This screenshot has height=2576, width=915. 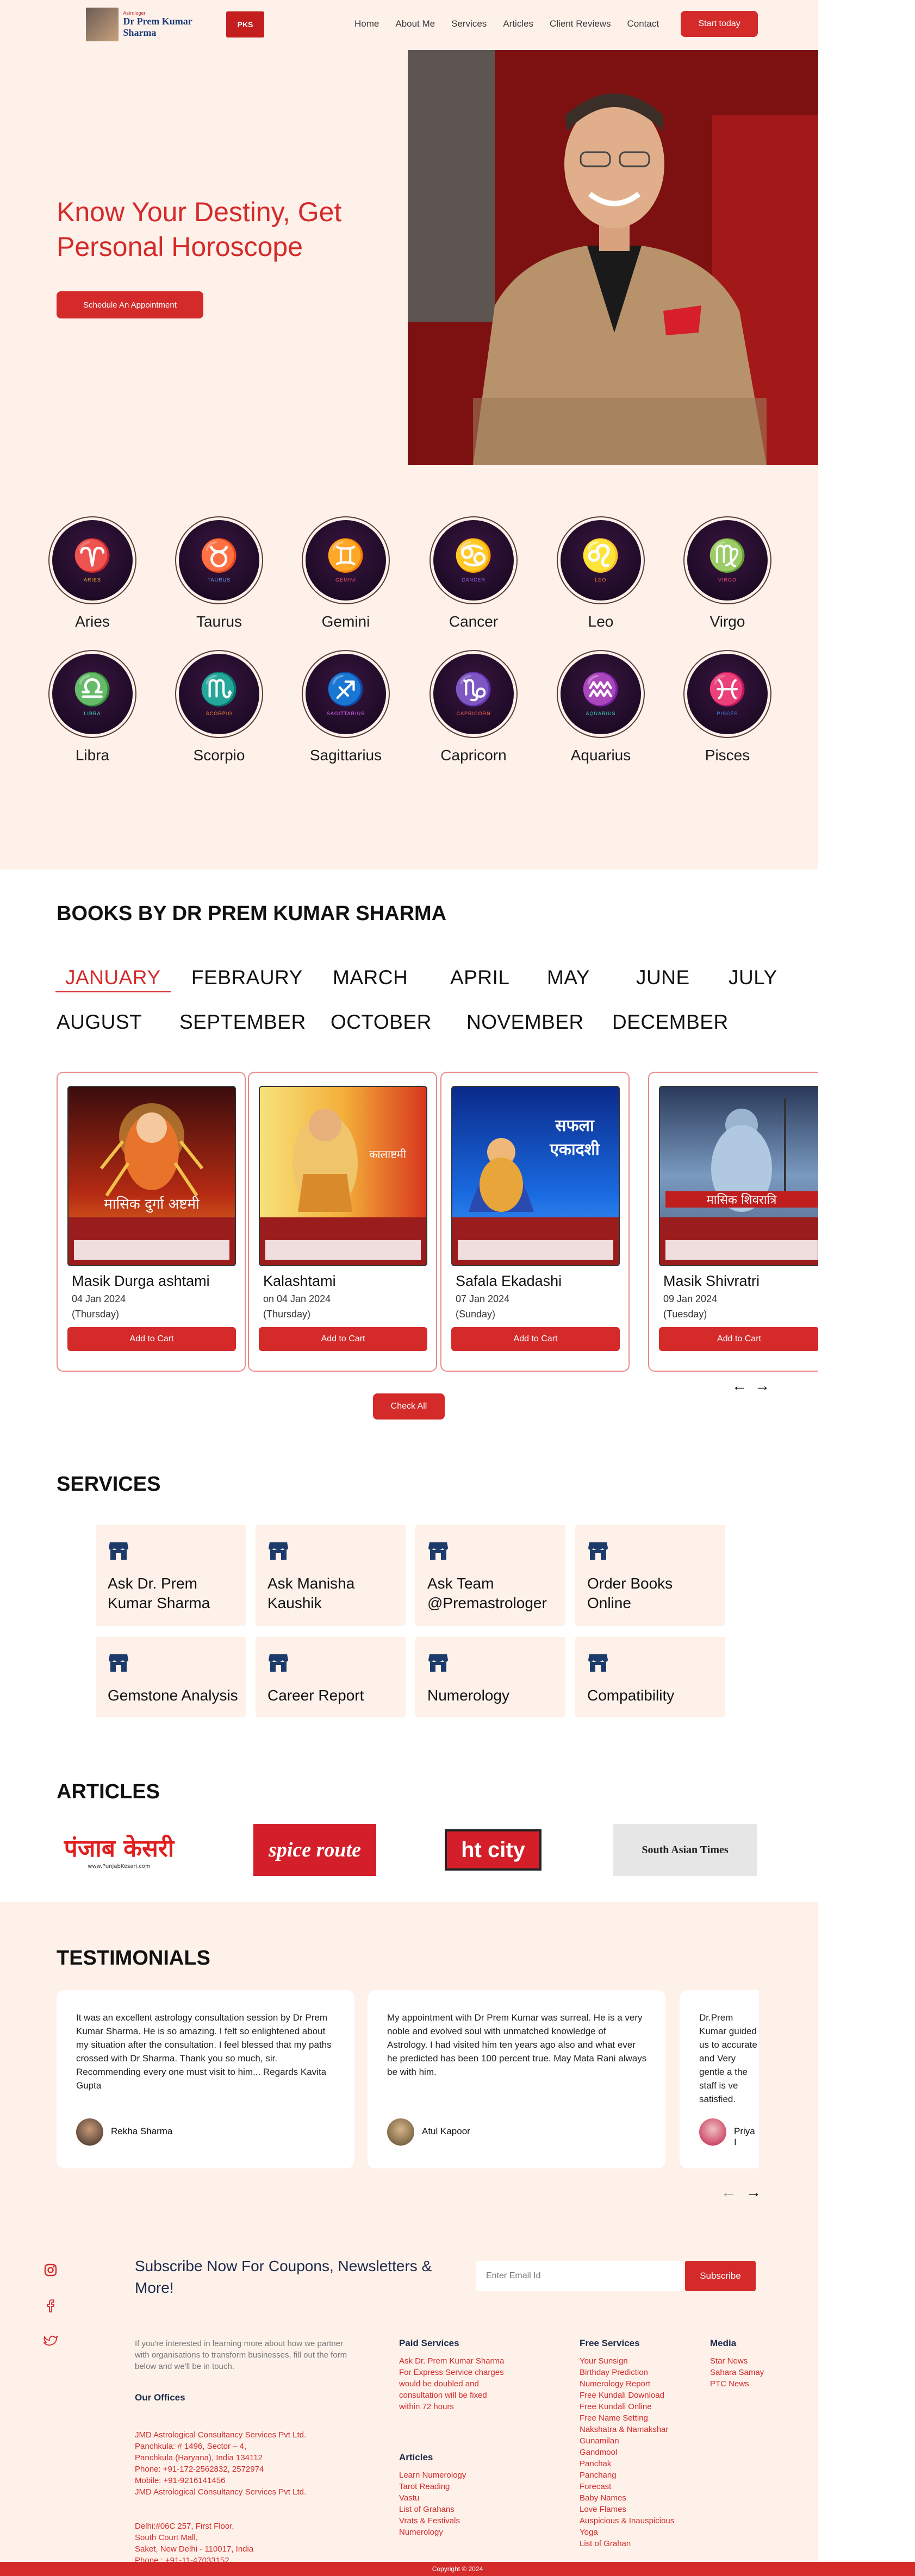 I want to click on month-tab-may: MAY, so click(x=568, y=977).